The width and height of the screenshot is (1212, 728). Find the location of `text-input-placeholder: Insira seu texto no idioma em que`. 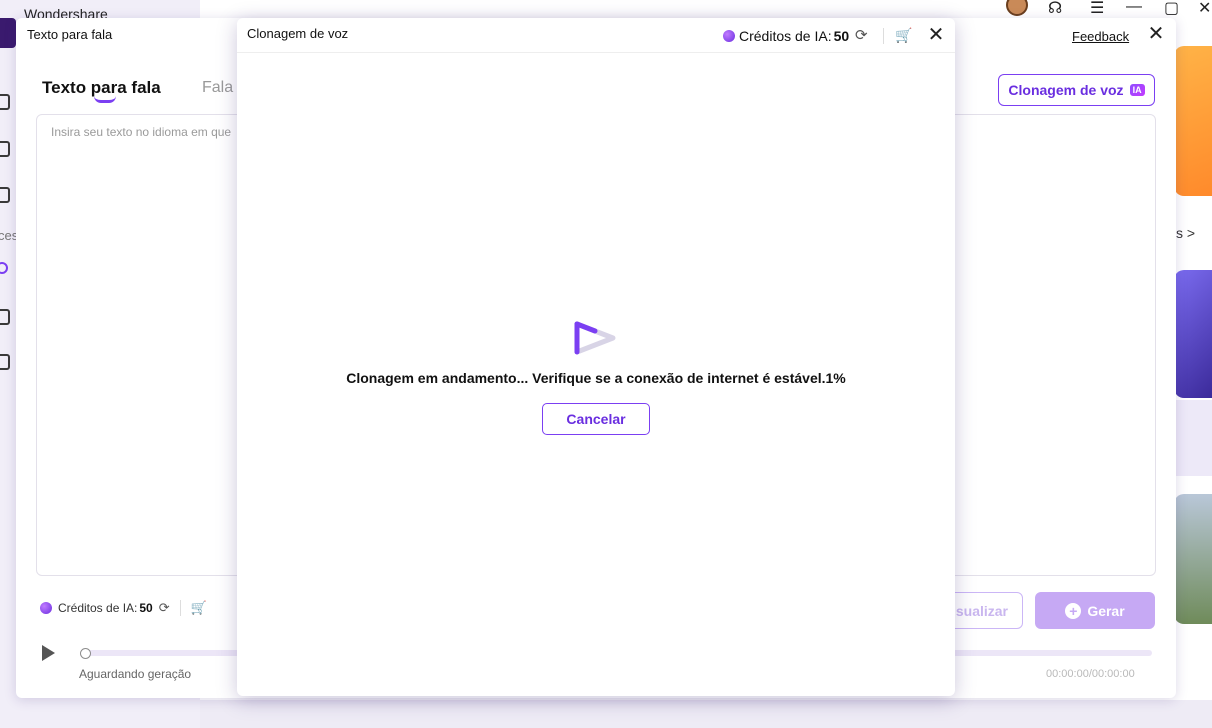

text-input-placeholder: Insira seu texto no idioma em que is located at coordinates (141, 132).